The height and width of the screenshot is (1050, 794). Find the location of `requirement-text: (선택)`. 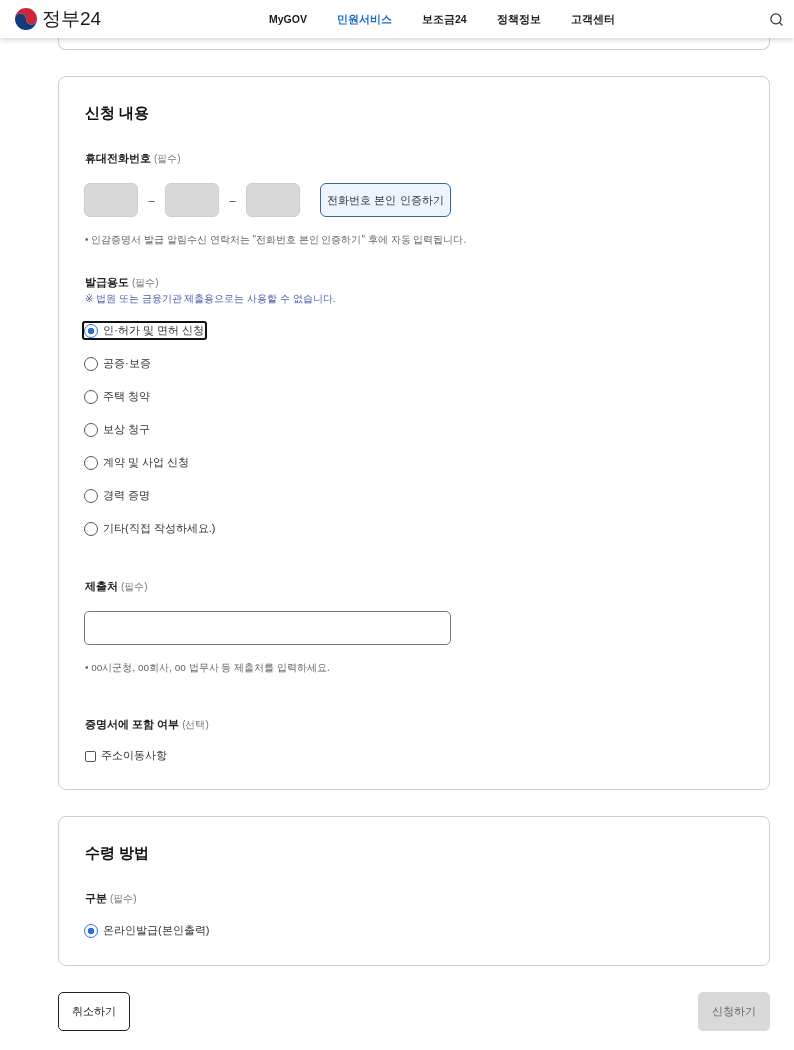

requirement-text: (선택) is located at coordinates (195, 725).